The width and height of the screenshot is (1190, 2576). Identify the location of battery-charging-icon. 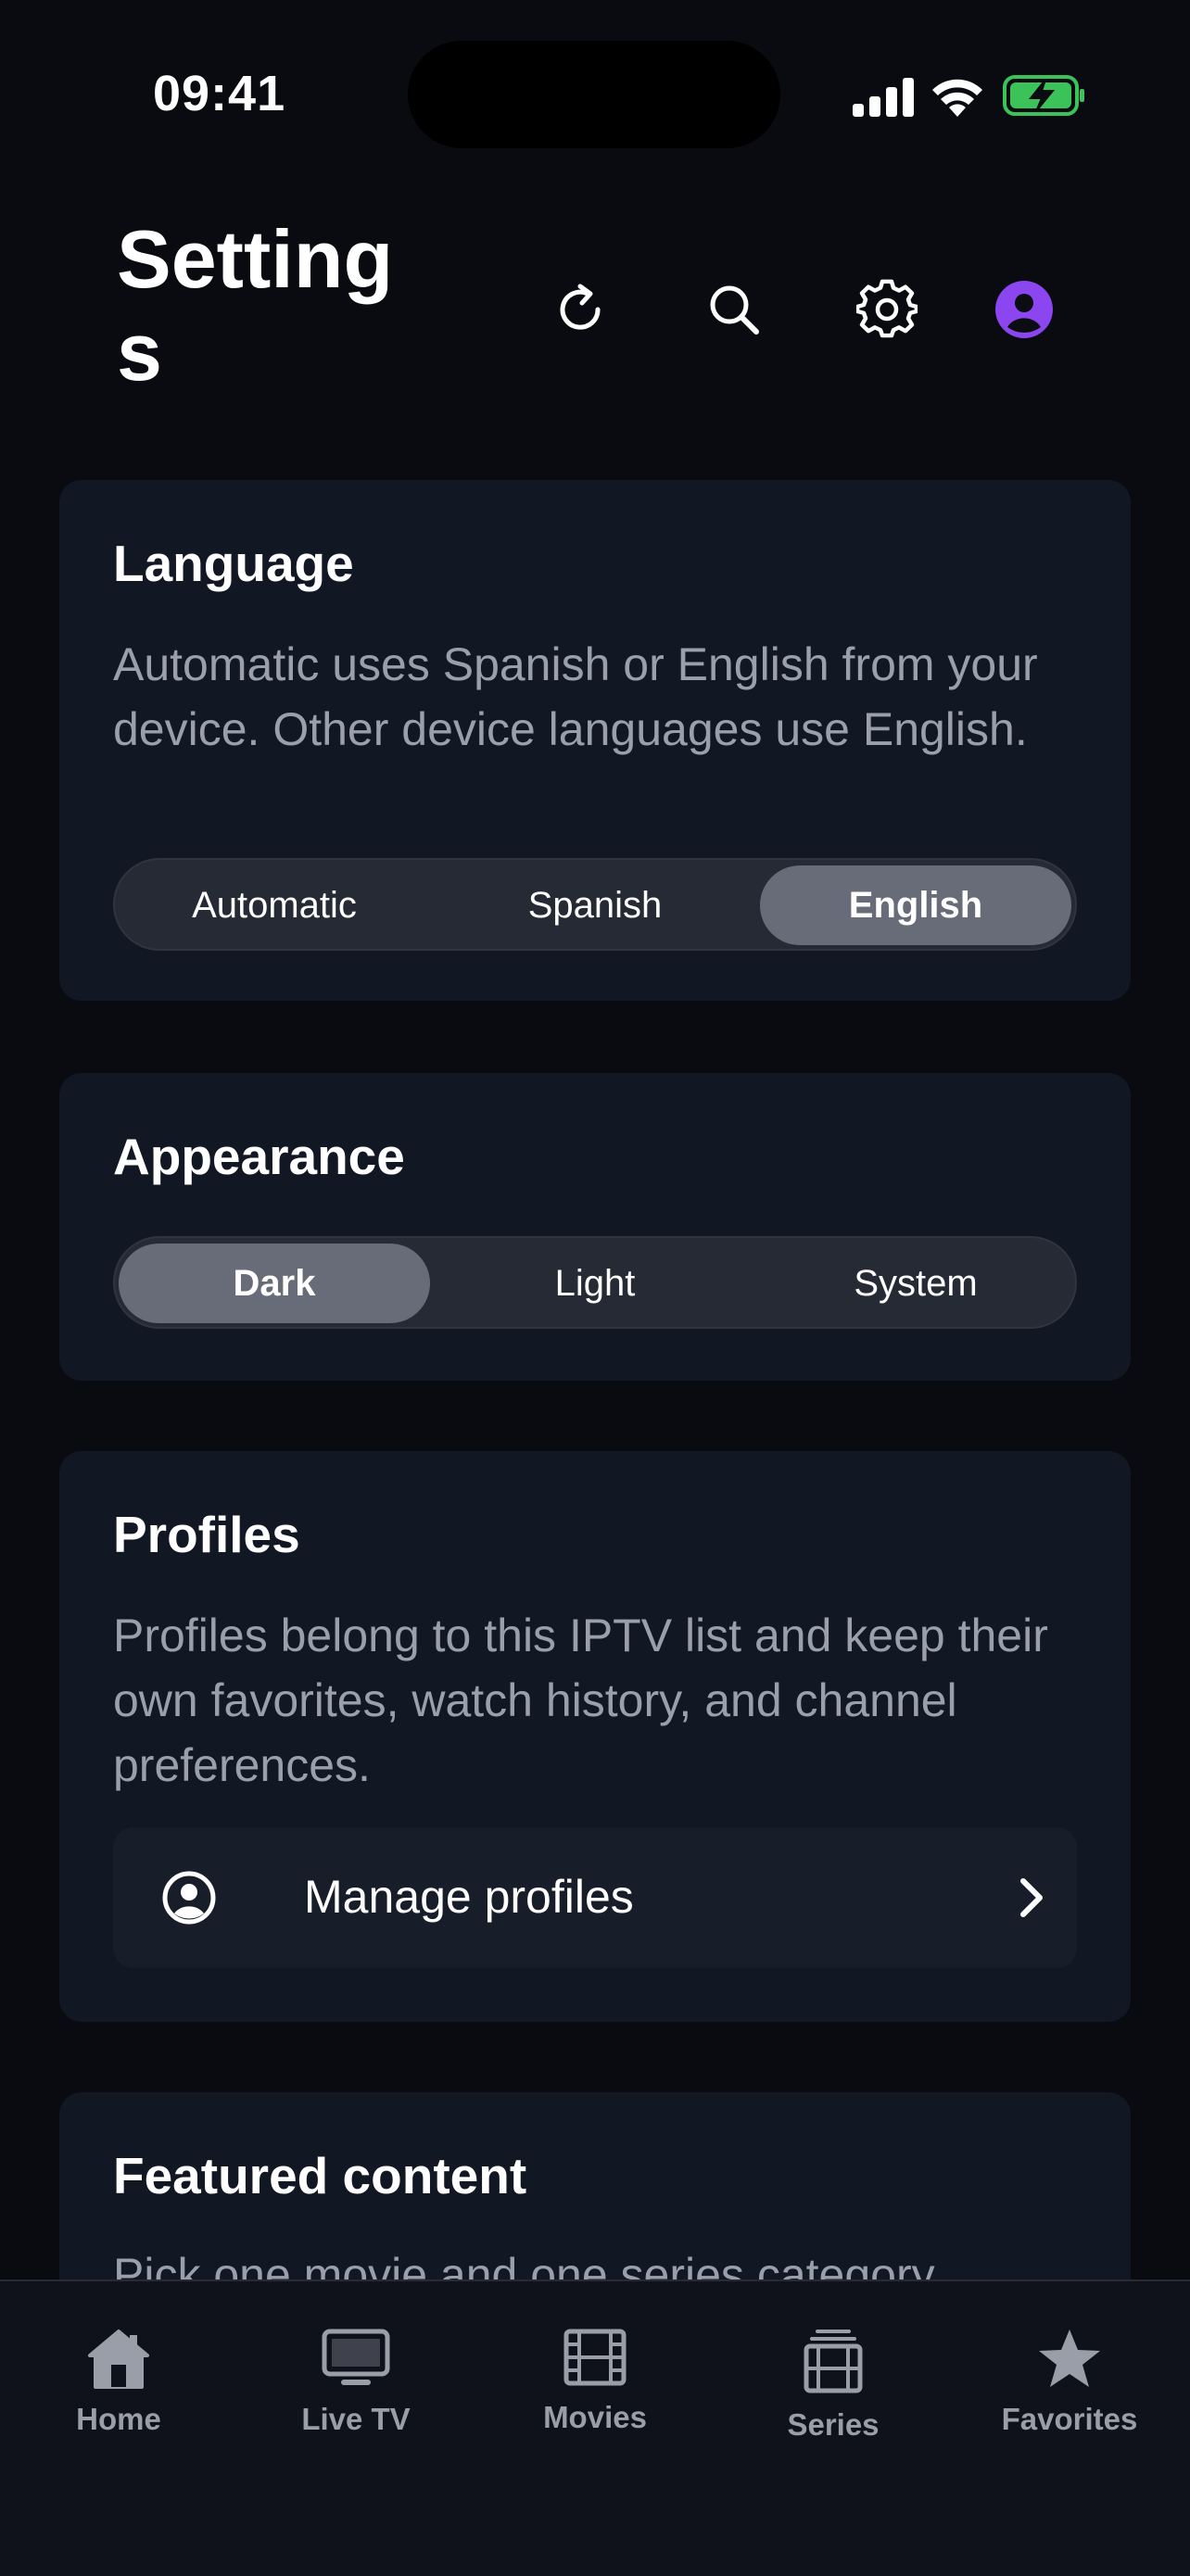
(1043, 96).